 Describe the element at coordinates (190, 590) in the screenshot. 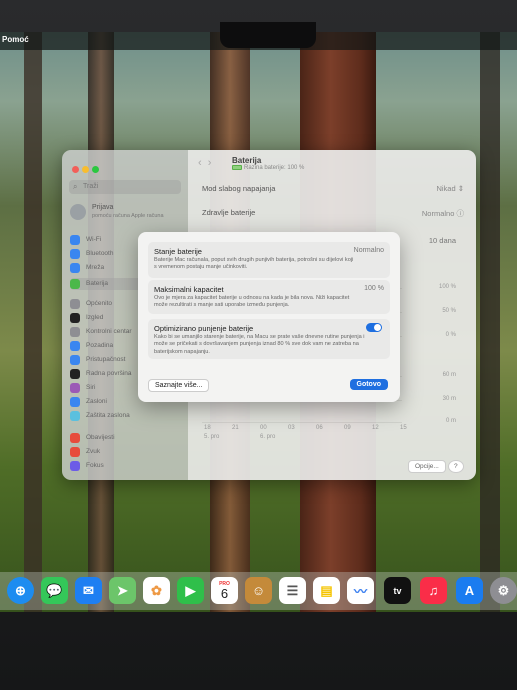

I see `facetime-icon: ▶` at that location.